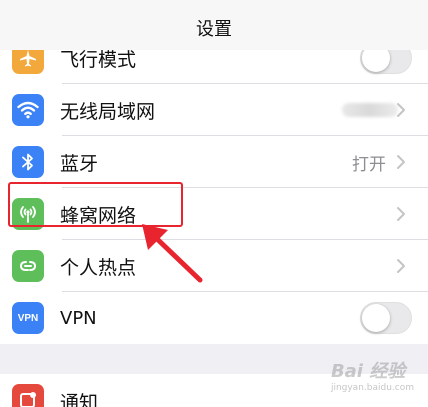  What do you see at coordinates (214, 318) in the screenshot?
I see `settings-row-vpn: VPN VPN` at bounding box center [214, 318].